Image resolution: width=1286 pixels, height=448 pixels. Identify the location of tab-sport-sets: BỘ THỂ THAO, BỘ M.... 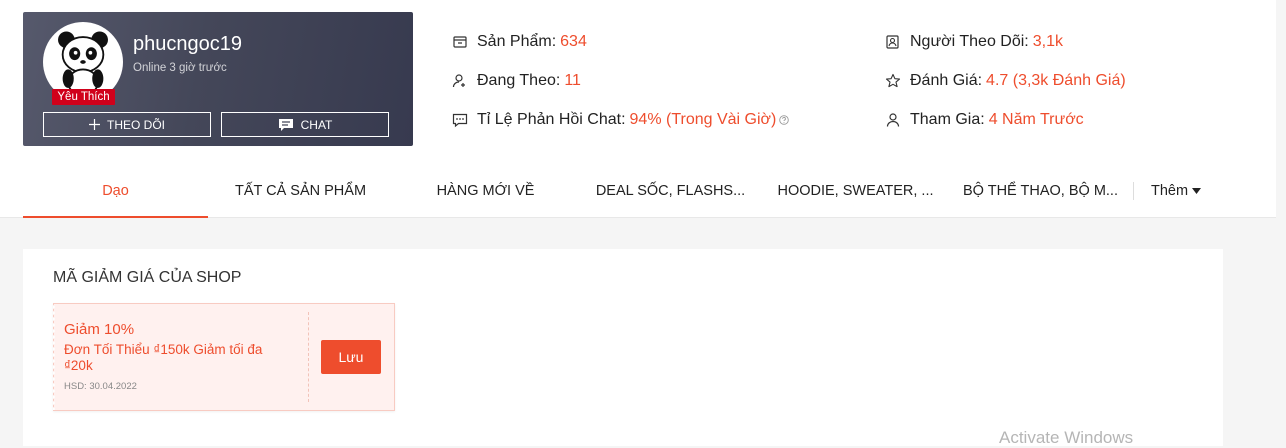
(1040, 191).